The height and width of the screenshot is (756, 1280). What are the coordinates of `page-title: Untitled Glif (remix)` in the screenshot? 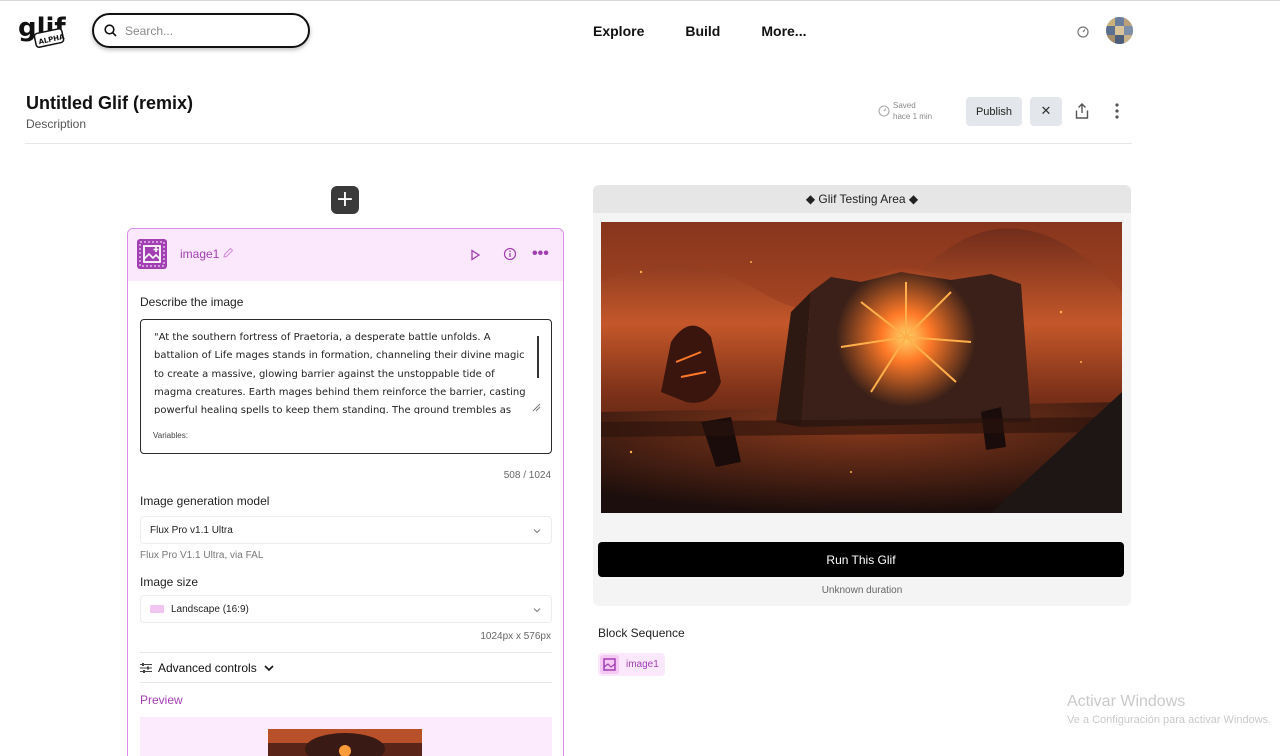 It's located at (109, 103).